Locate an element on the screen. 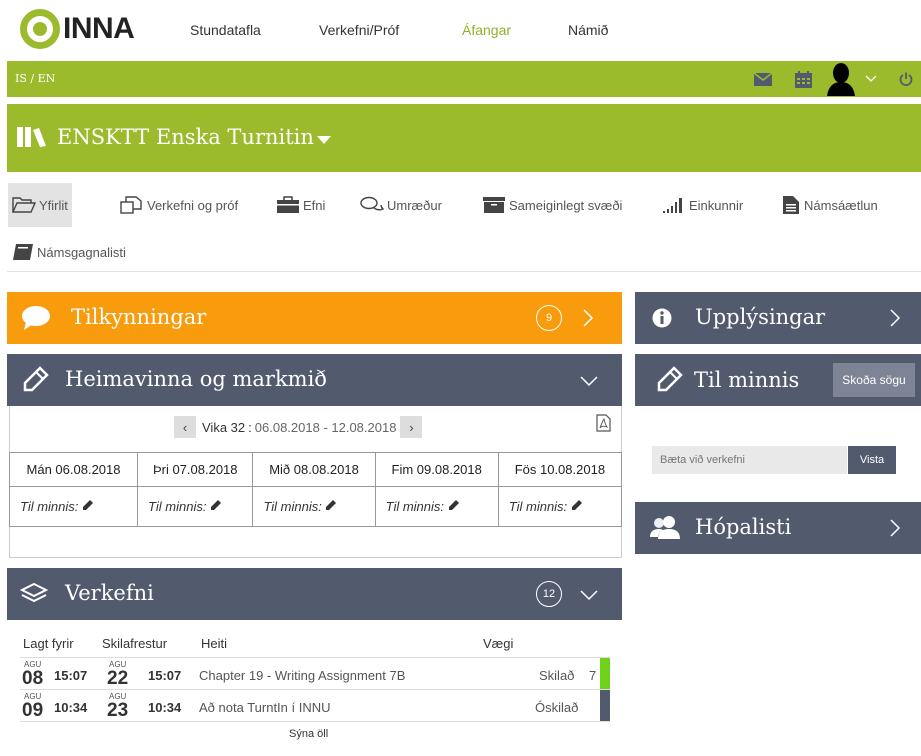  tab-label: Námsáætlun is located at coordinates (841, 205).